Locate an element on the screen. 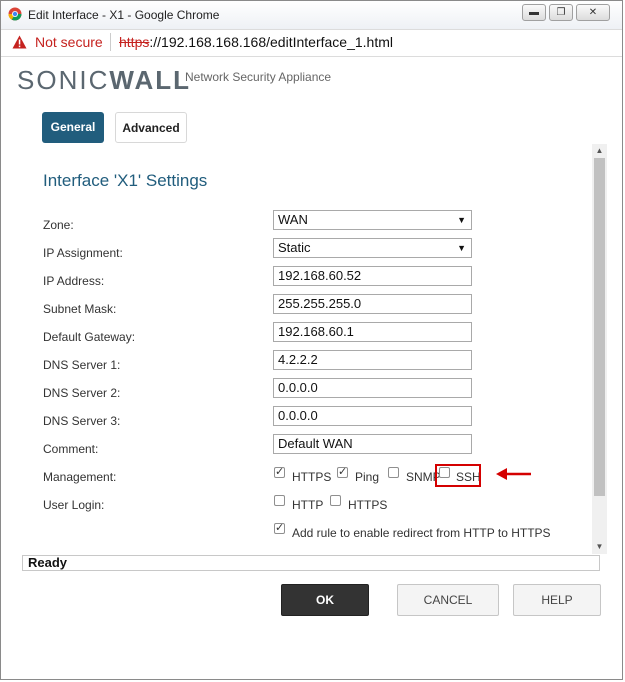 The image size is (625, 682). ip-assignment-label: IP Assignment: is located at coordinates (83, 253).